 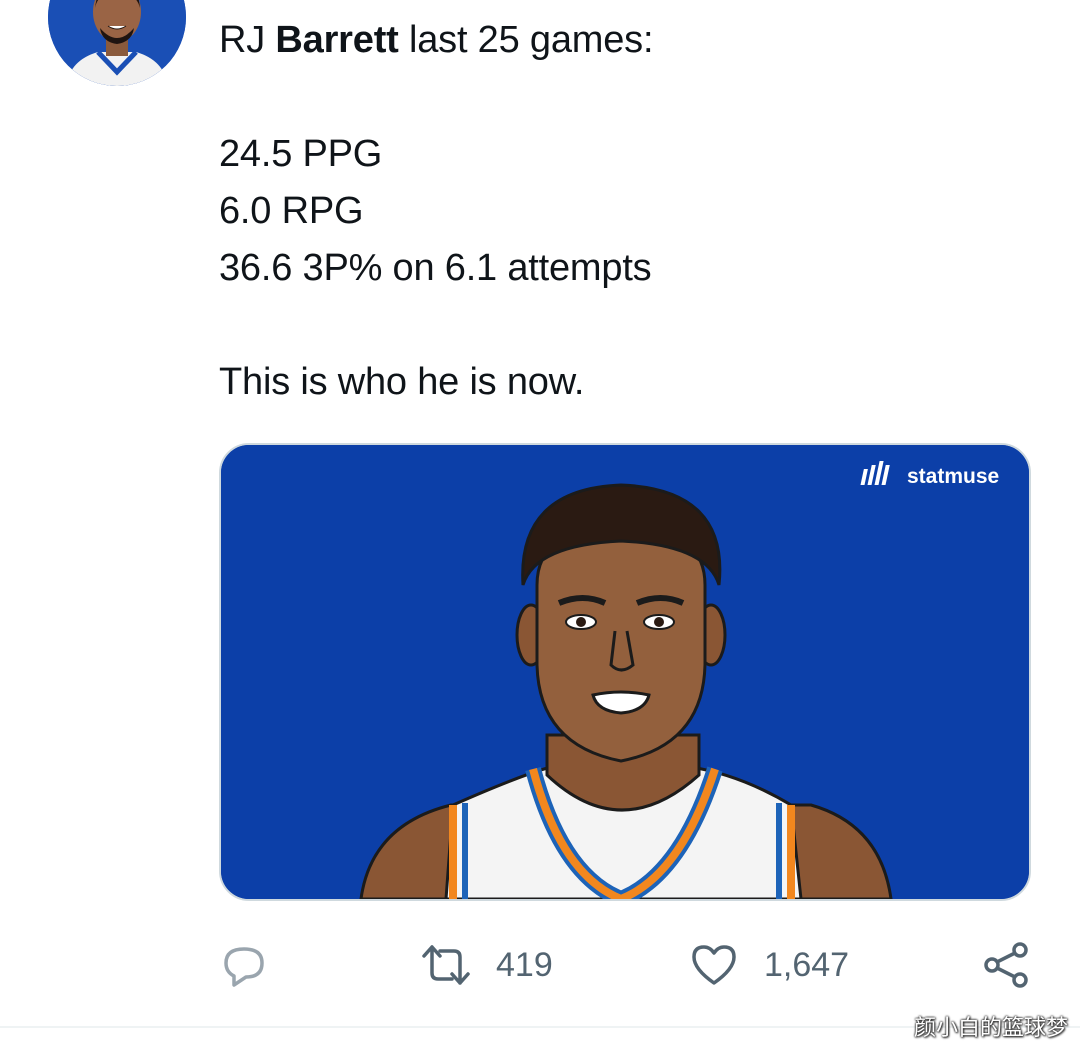 What do you see at coordinates (446, 965) in the screenshot?
I see `retweet-icon` at bounding box center [446, 965].